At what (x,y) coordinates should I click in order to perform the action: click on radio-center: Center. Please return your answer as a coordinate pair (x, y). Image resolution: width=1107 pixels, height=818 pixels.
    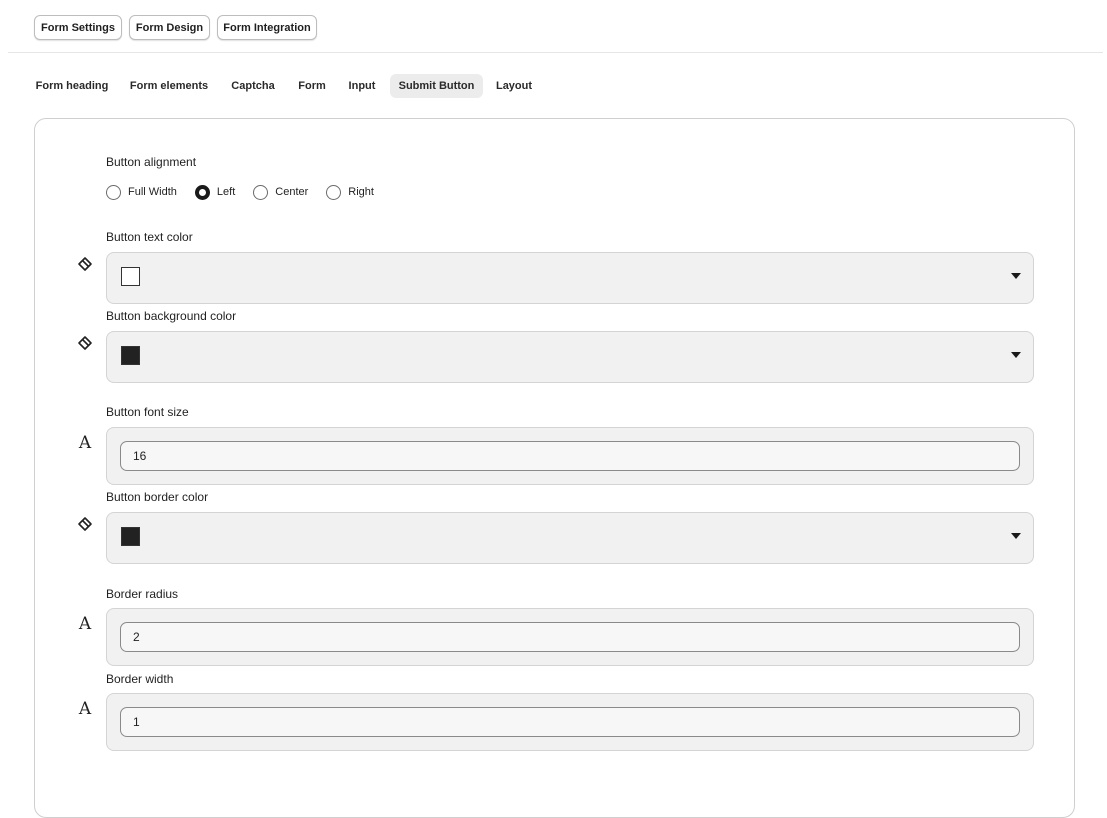
    Looking at the image, I should click on (281, 192).